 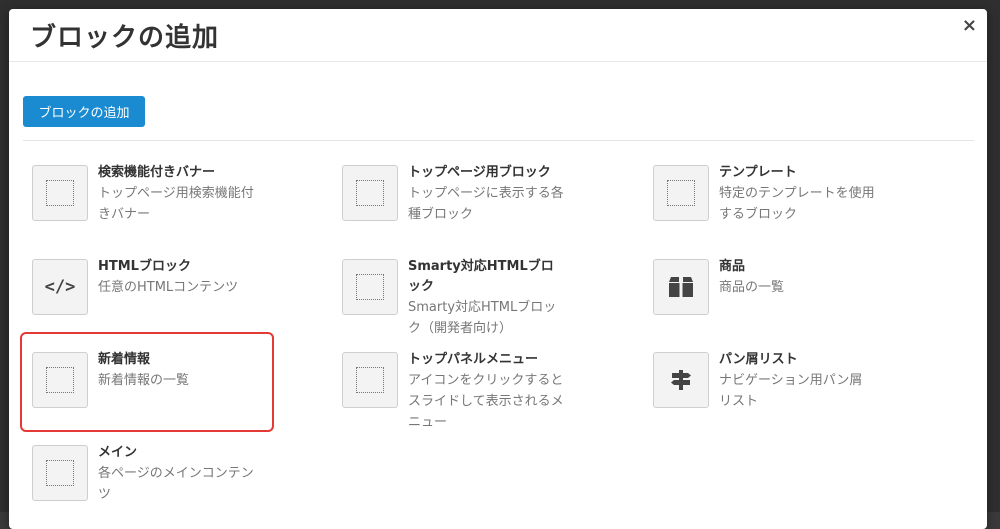 What do you see at coordinates (144, 266) in the screenshot?
I see `block-title: HTMLブロック` at bounding box center [144, 266].